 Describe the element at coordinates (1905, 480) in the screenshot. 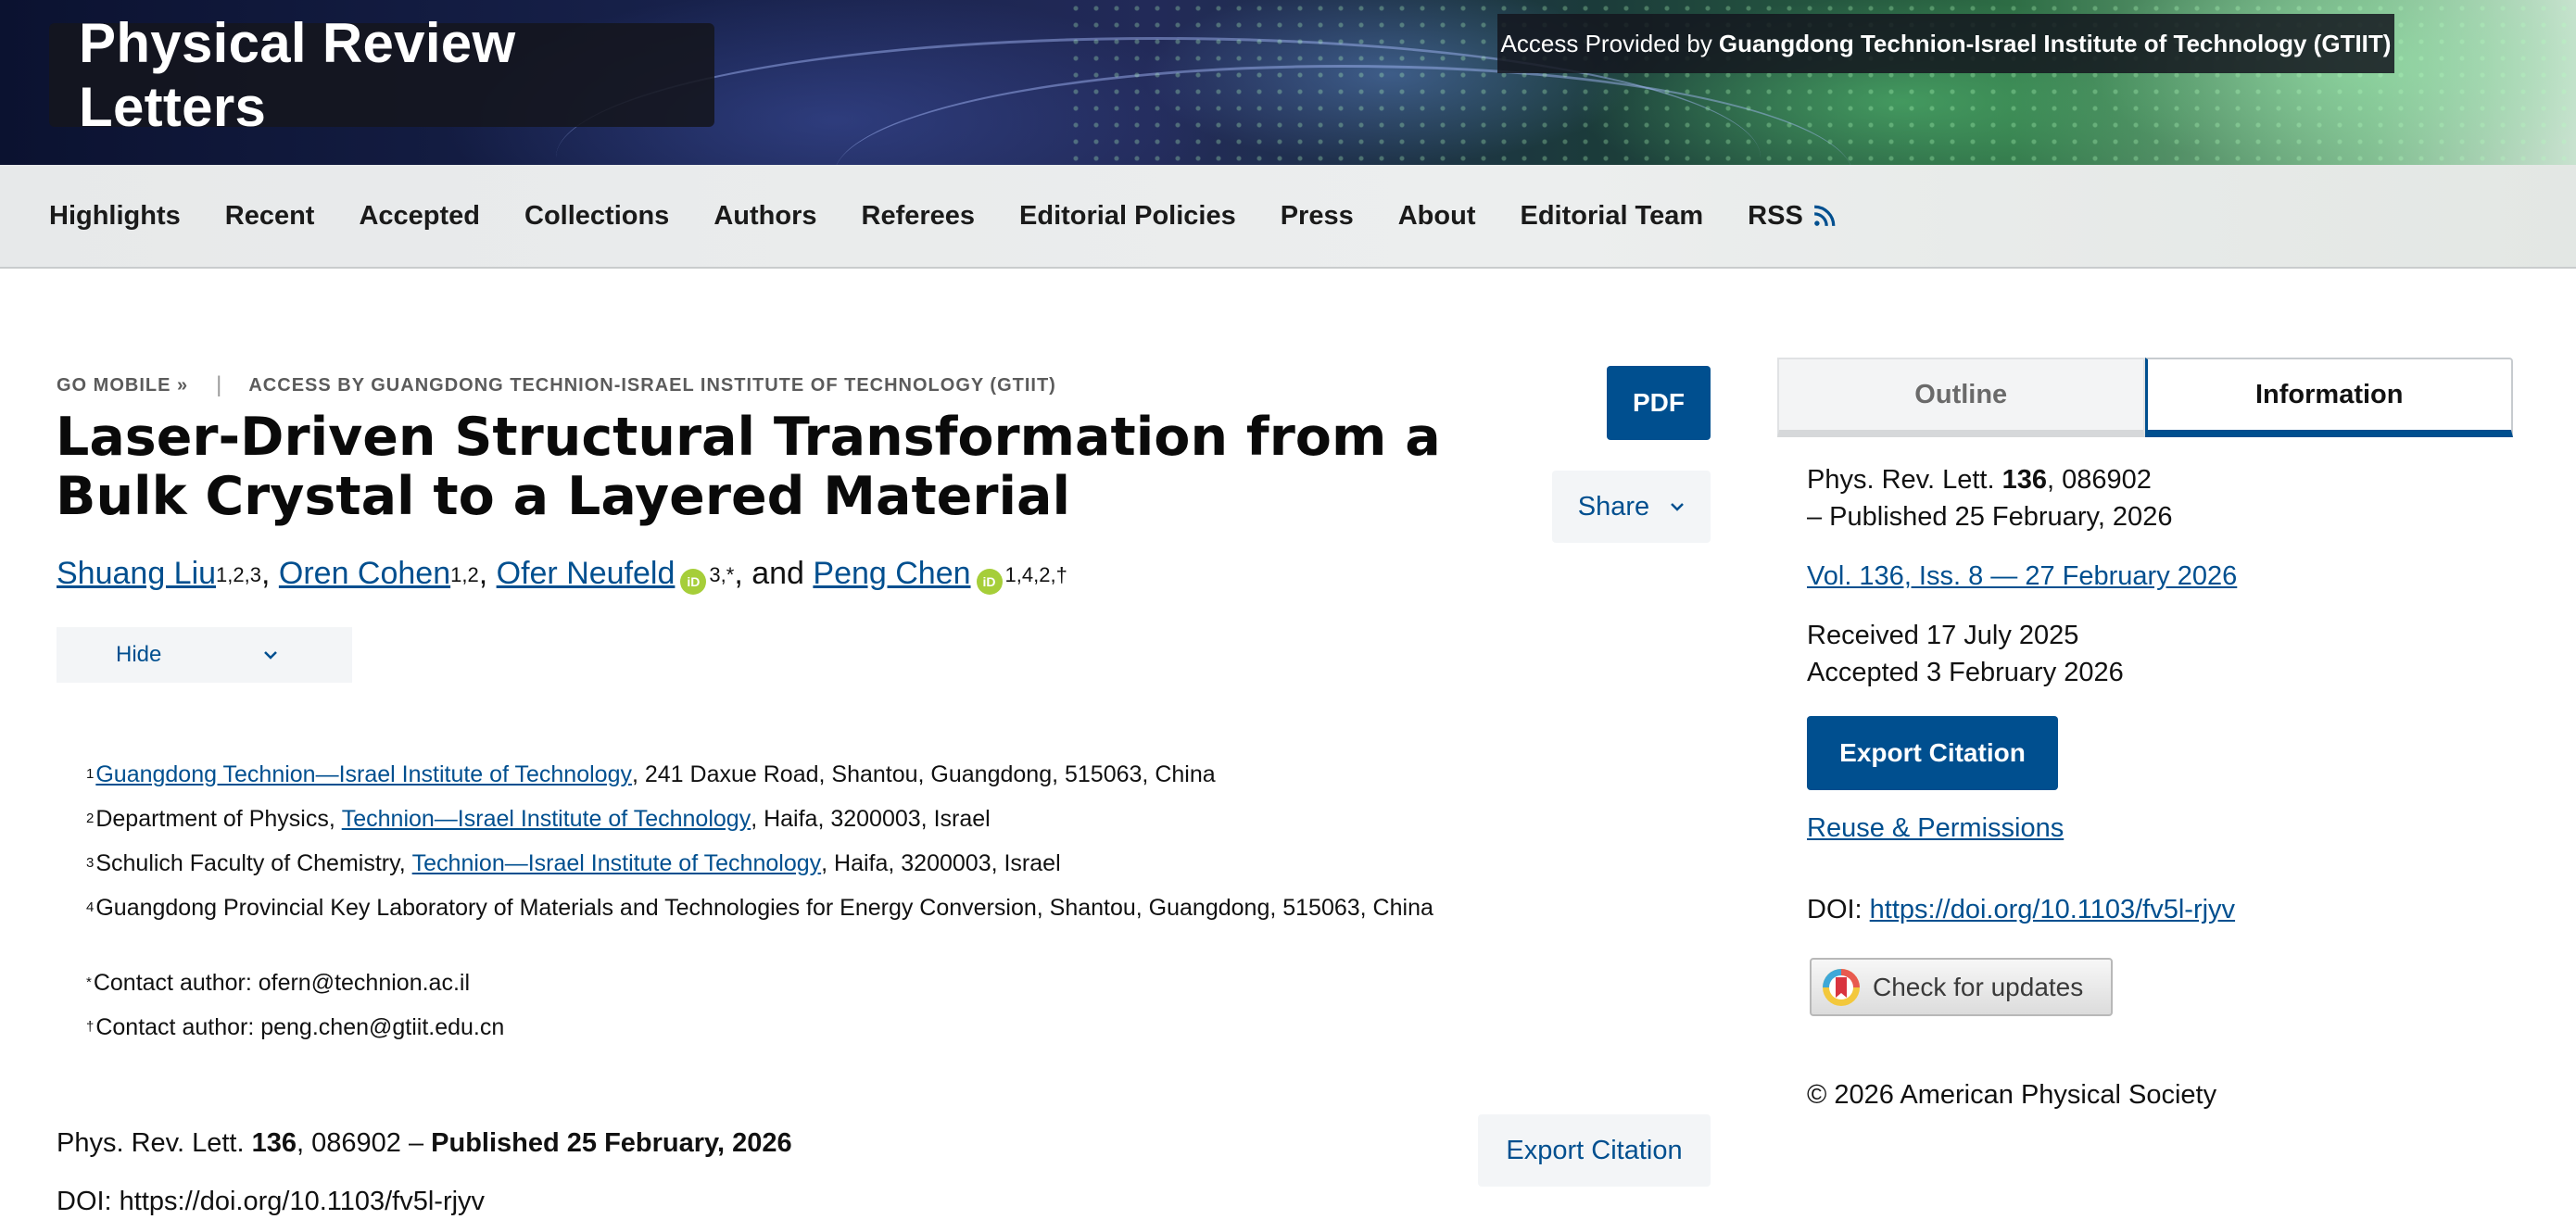

I see `sidebar-journal: Phys. Rev. Lett.` at that location.